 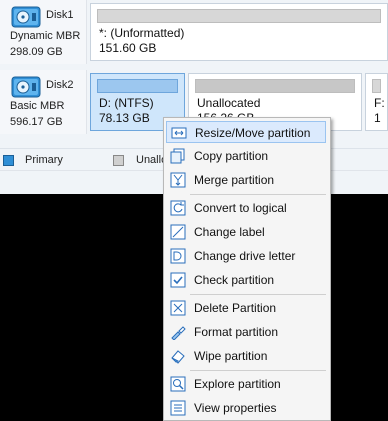 I want to click on menu-item-copy: Copy partition, so click(x=246, y=156).